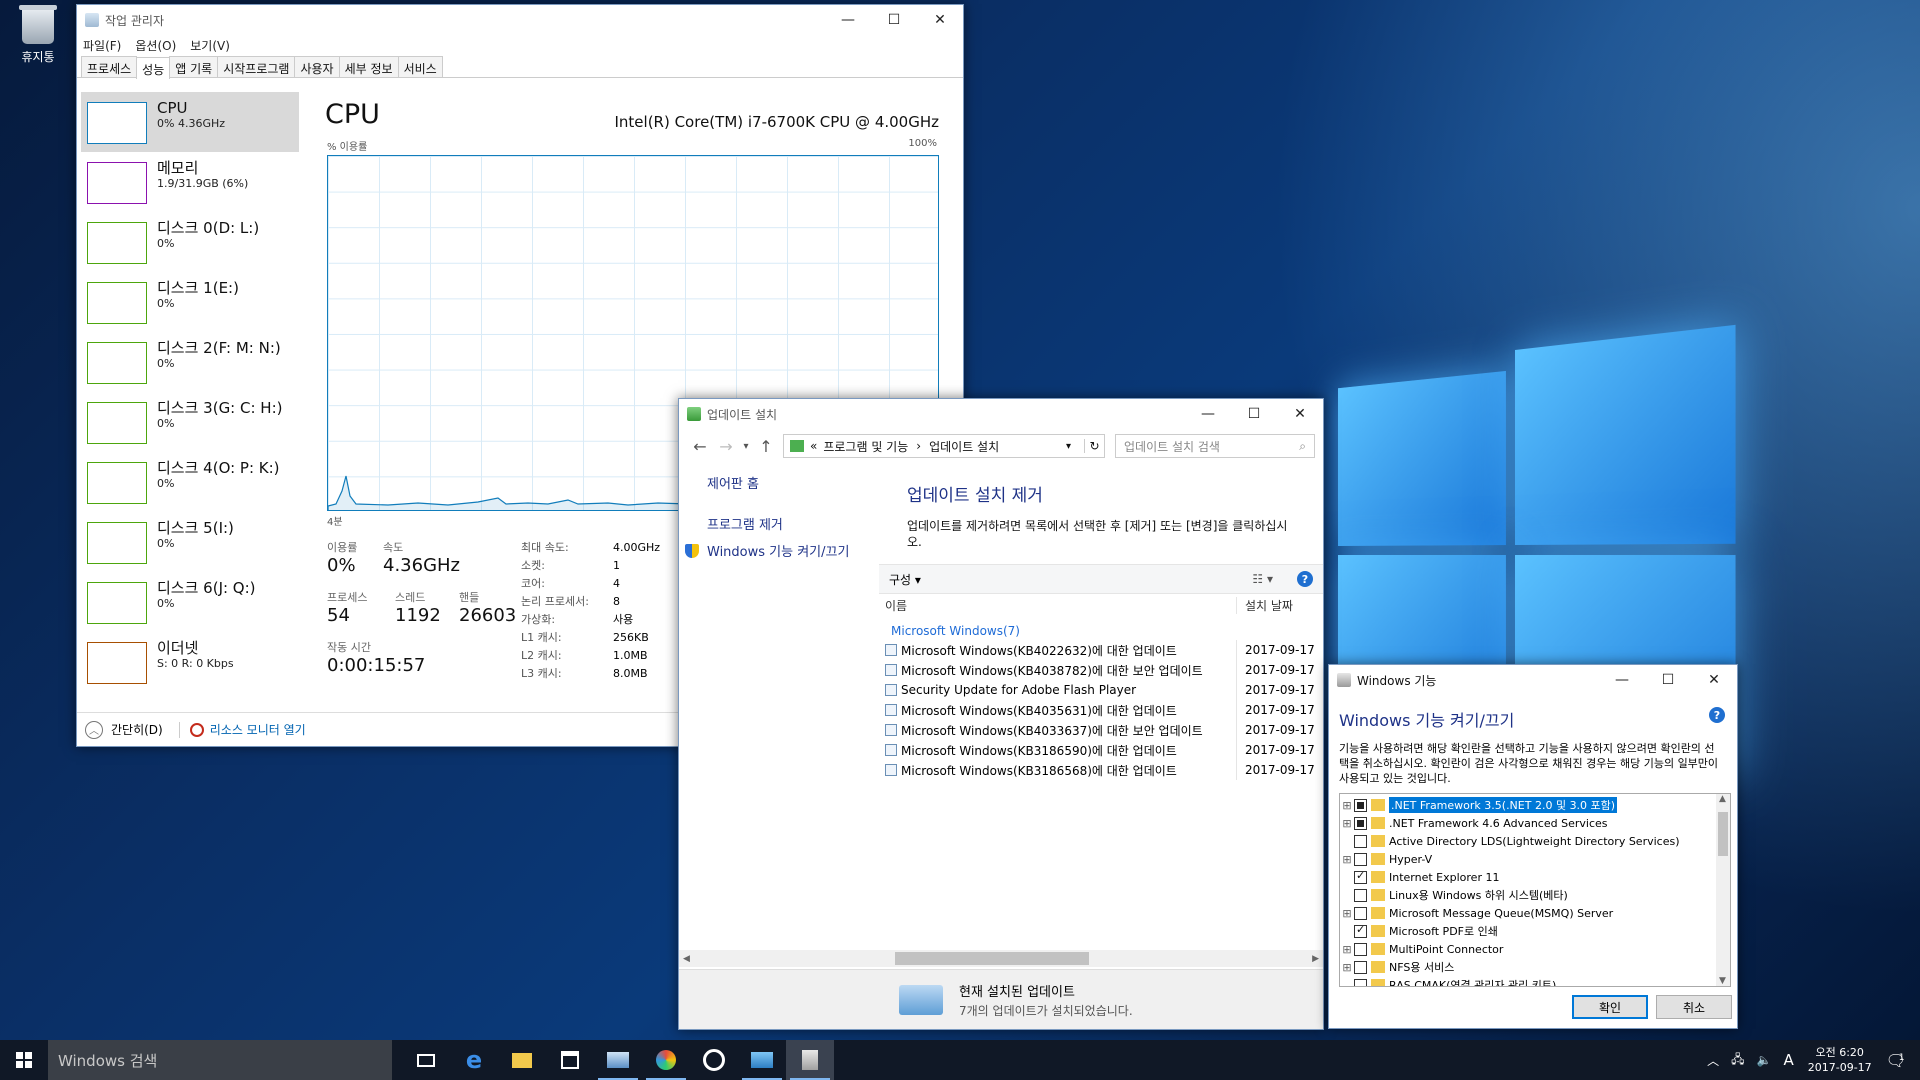 This screenshot has height=1080, width=1920. Describe the element at coordinates (813, 446) in the screenshot. I see `breadcrumb-overflow: «` at that location.